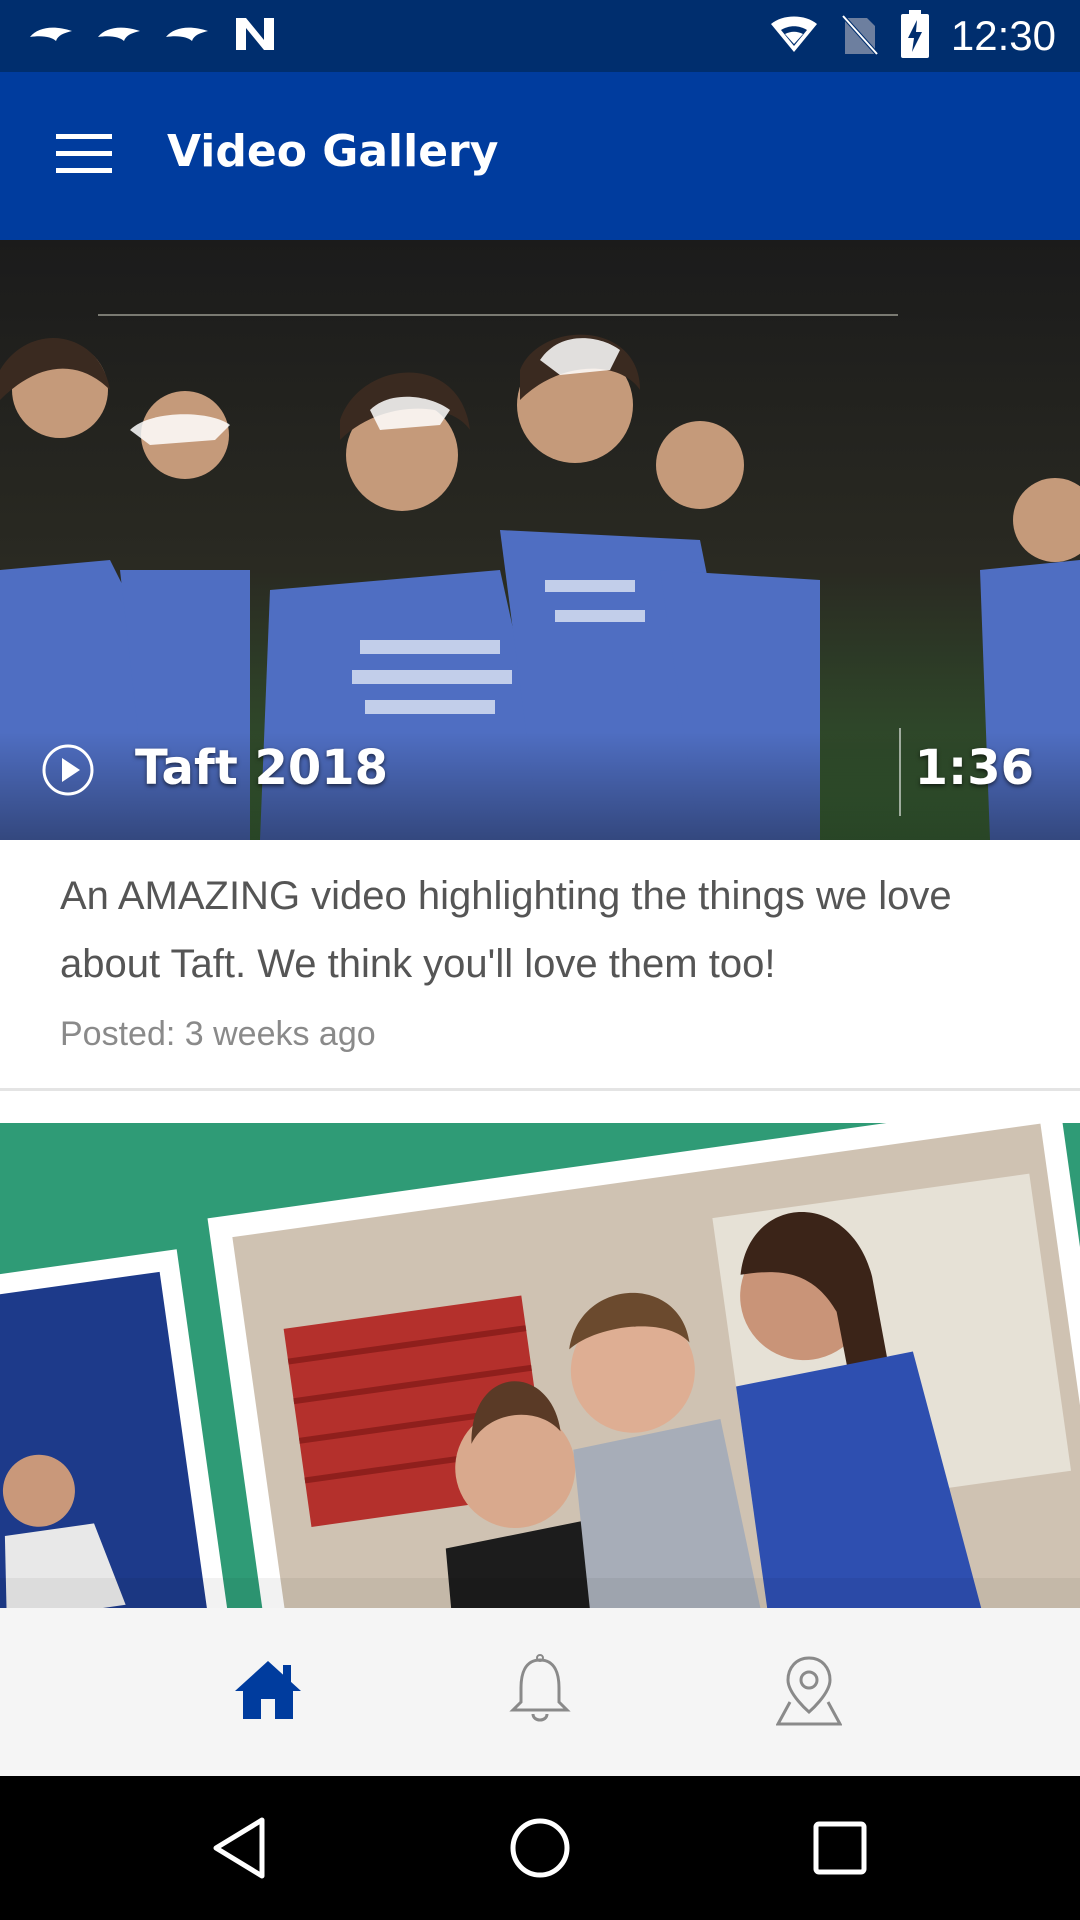 The height and width of the screenshot is (1920, 1080). What do you see at coordinates (540, 1089) in the screenshot?
I see `card-divider` at bounding box center [540, 1089].